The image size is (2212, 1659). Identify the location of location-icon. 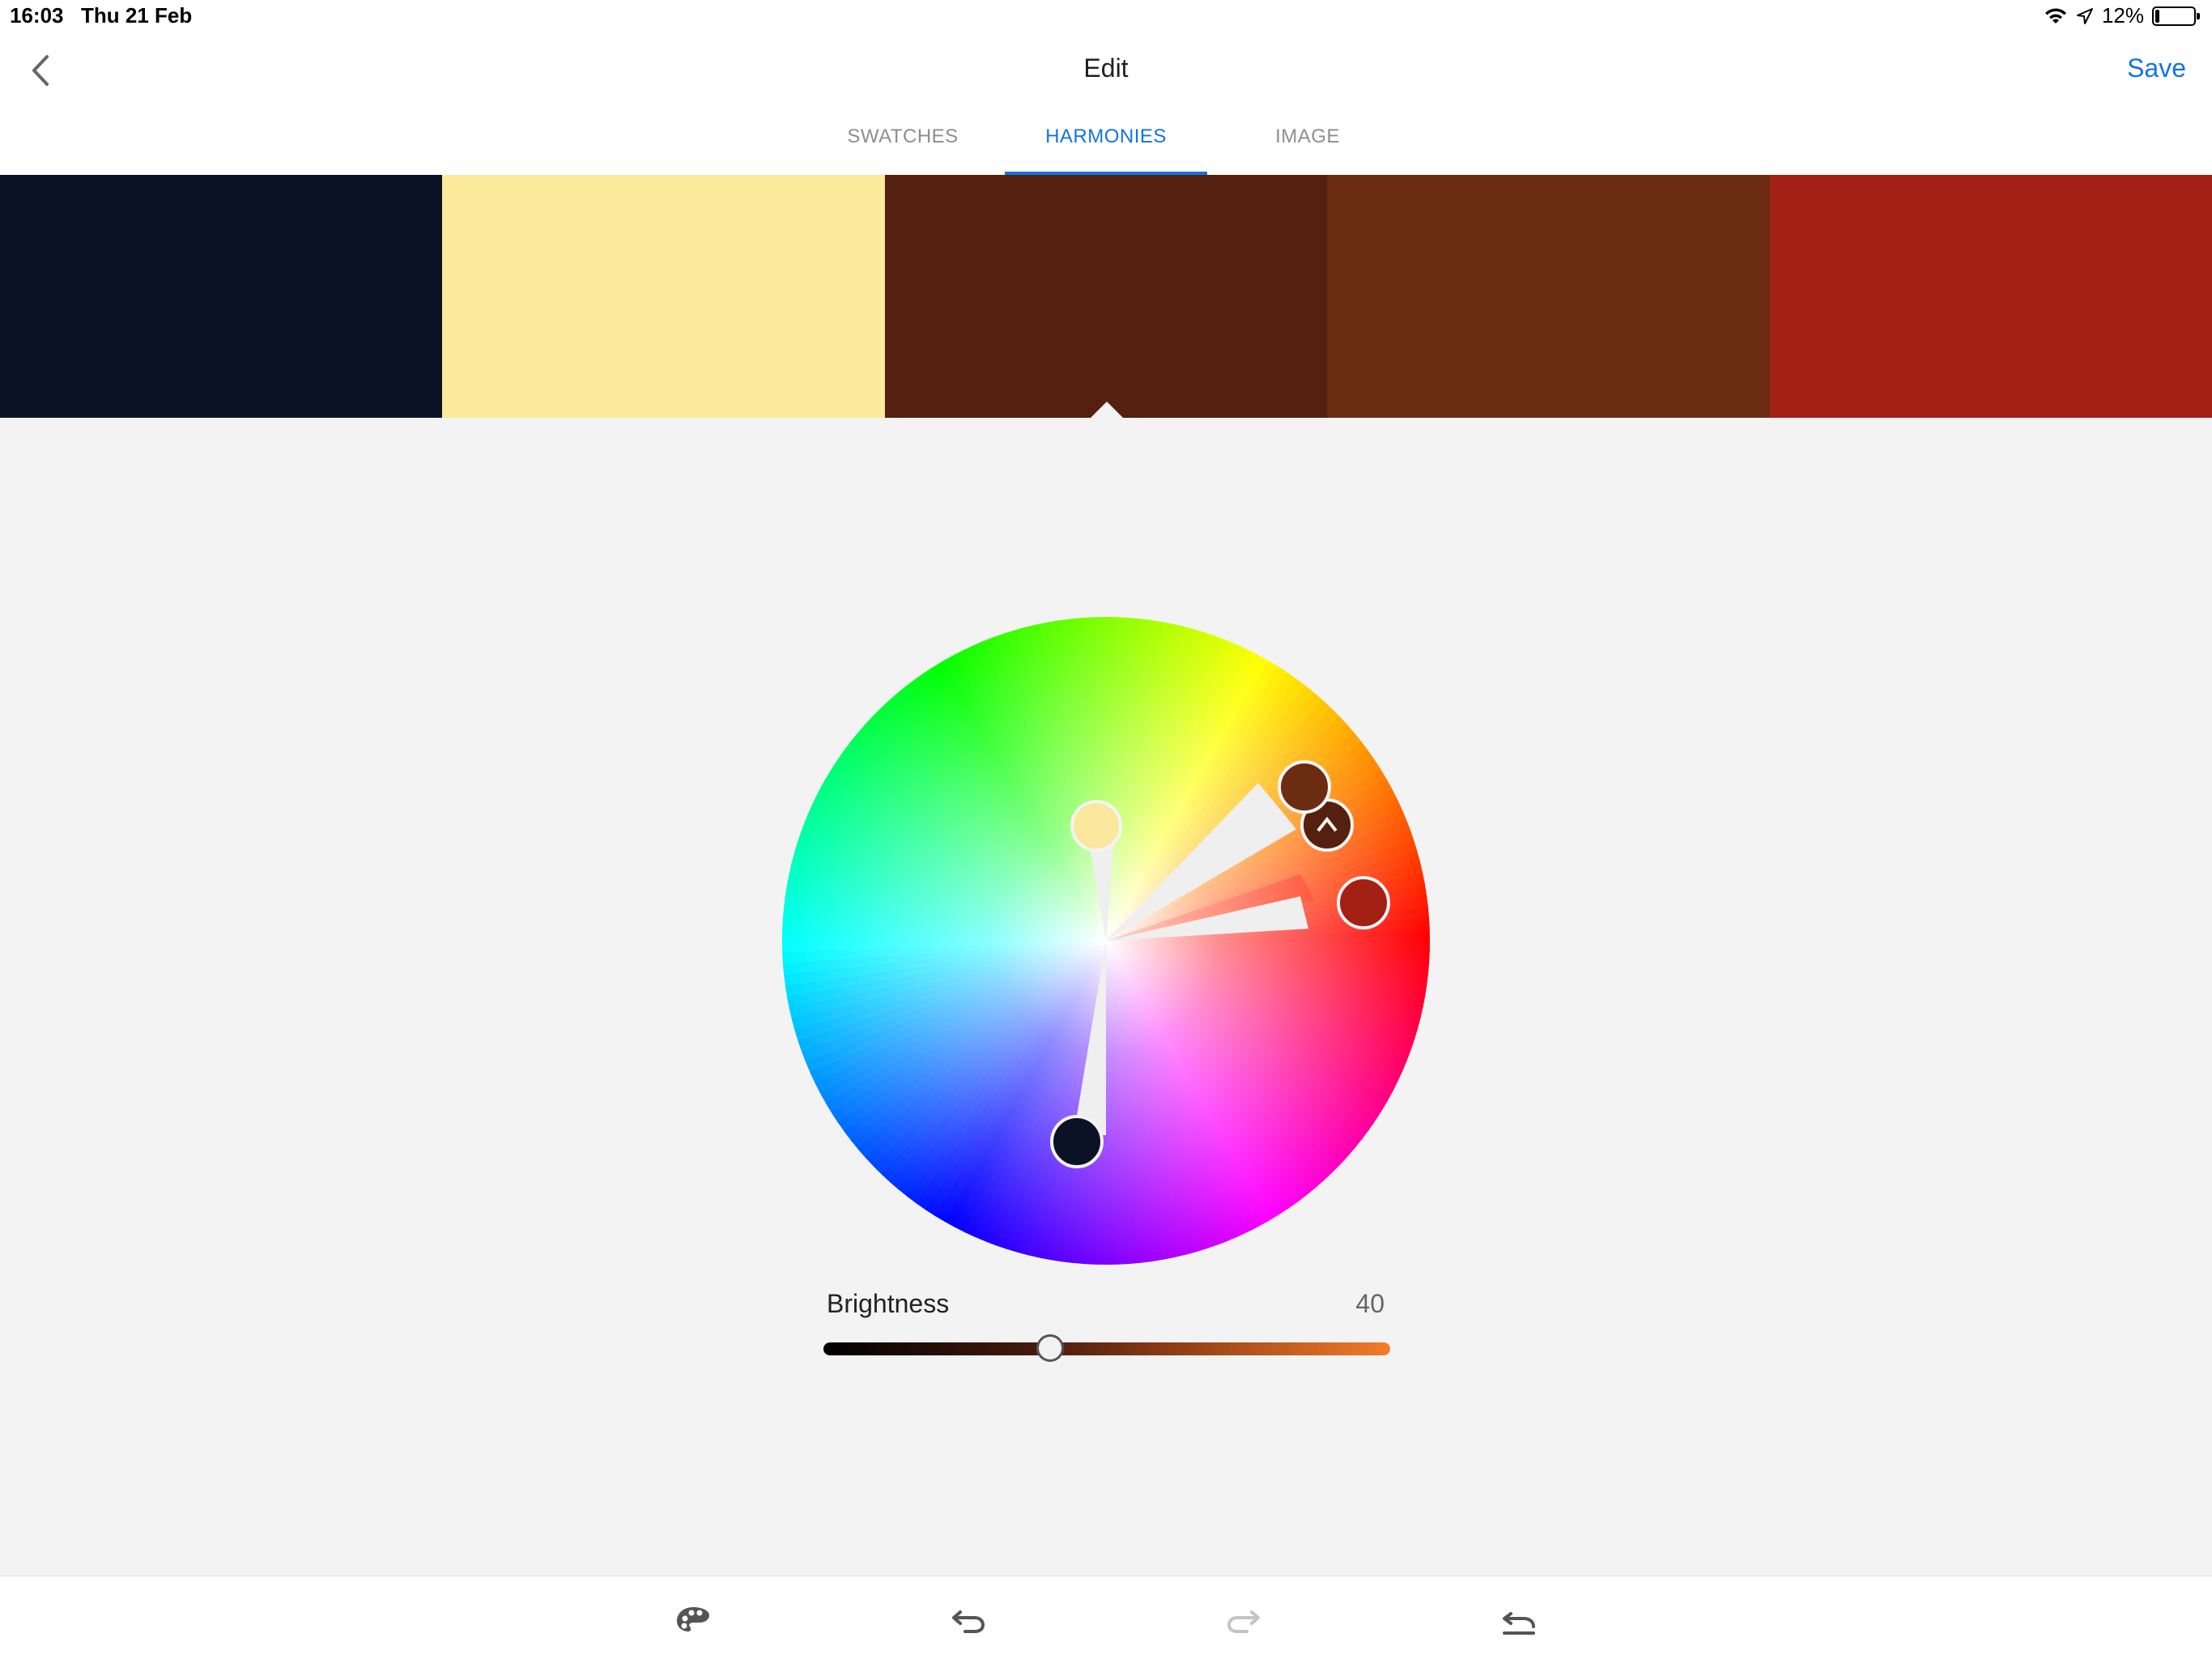
(2084, 16).